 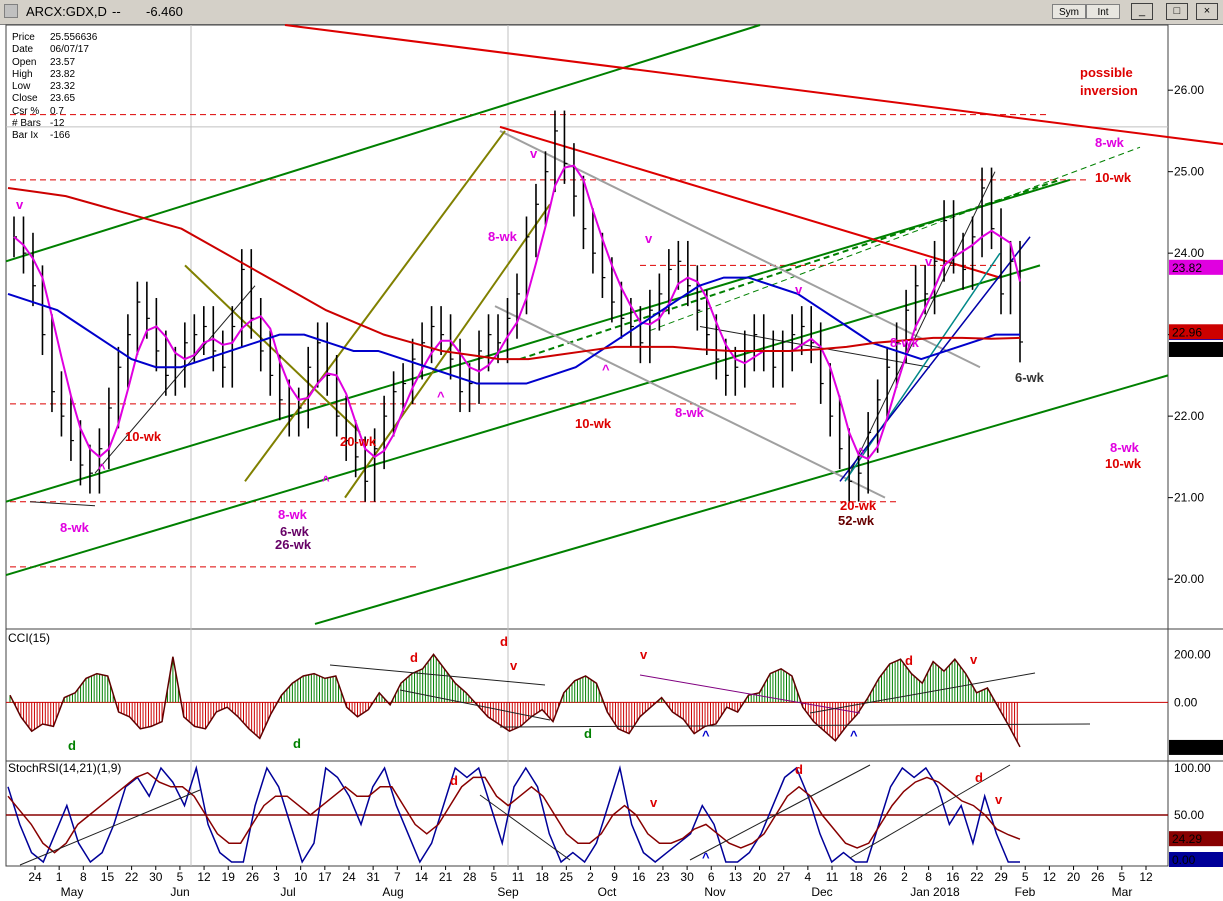 I want to click on rsi-label: 0.00, so click(x=1184, y=860).